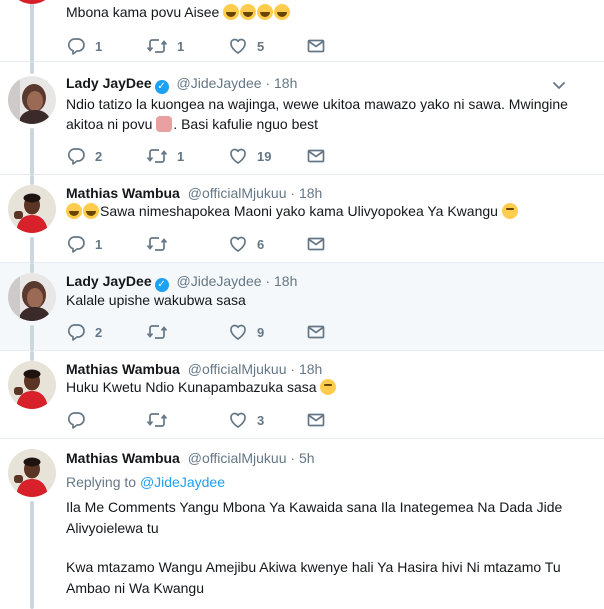 This screenshot has width=604, height=609. What do you see at coordinates (156, 300) in the screenshot?
I see `tweet-text-content: Kalale upishe wakubwa sasa` at bounding box center [156, 300].